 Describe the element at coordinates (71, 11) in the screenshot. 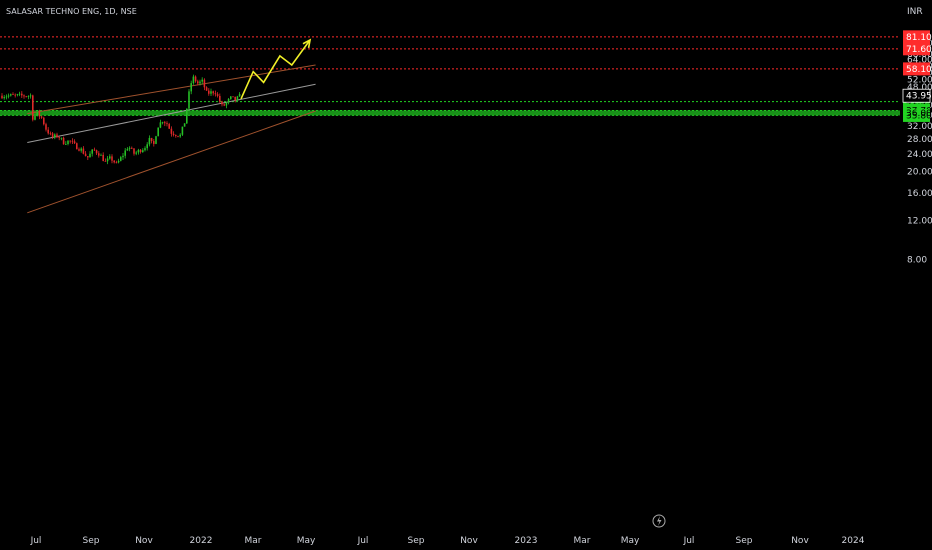

I see `symbol-title: SALASAR TECHNO ENG, 1D, NSE` at that location.